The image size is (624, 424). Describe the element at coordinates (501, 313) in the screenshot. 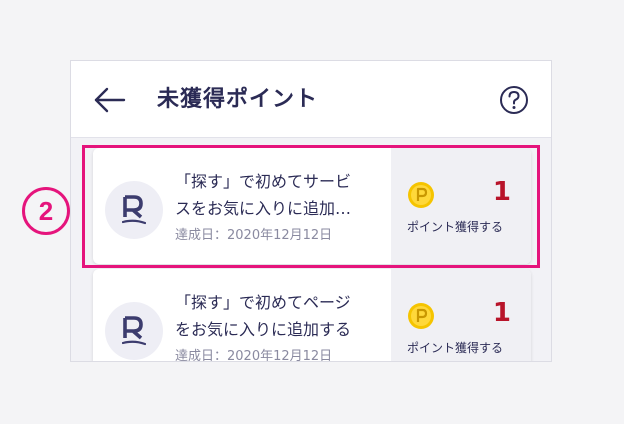

I see `points-value: 1` at that location.